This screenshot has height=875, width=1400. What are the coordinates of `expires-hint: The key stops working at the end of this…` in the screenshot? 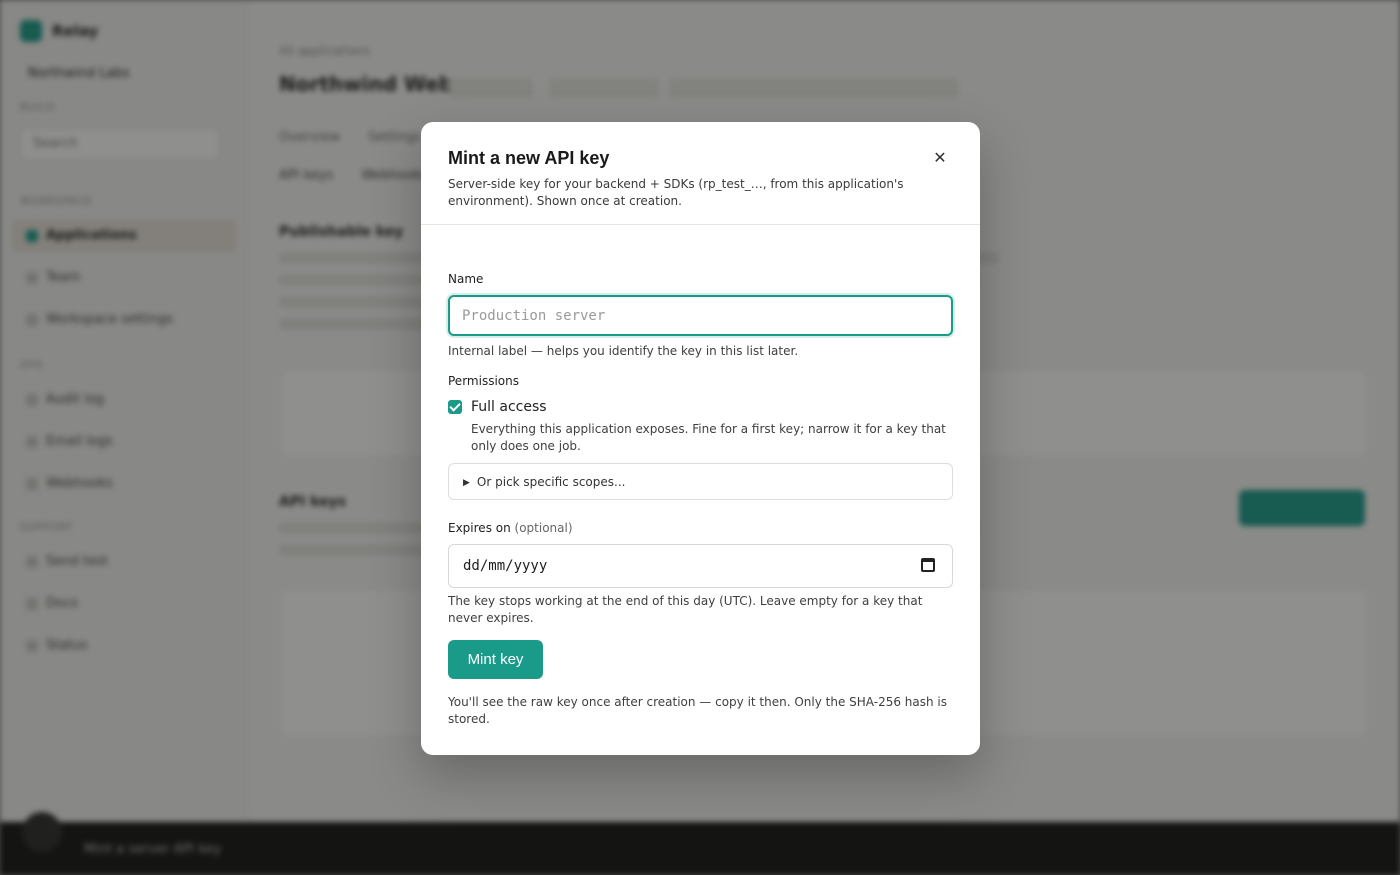 It's located at (685, 609).